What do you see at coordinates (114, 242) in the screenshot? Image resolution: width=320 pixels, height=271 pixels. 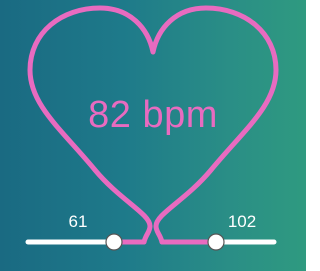 I see `min-range-thumb` at bounding box center [114, 242].